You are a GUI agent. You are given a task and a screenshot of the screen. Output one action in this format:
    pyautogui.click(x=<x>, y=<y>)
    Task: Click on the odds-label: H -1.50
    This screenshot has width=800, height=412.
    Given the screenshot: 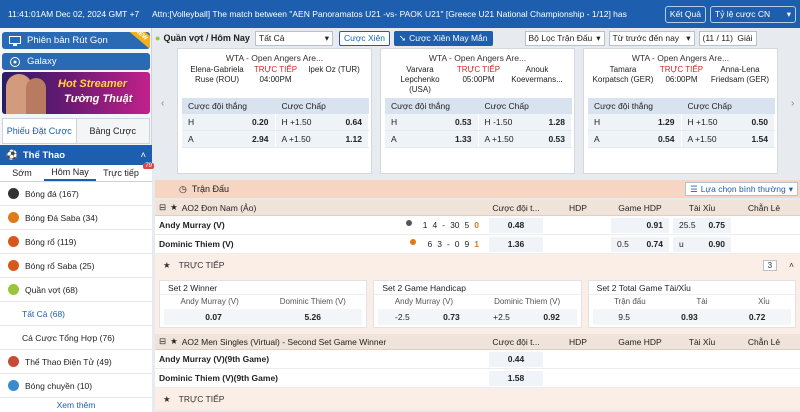 What is the action you would take?
    pyautogui.click(x=498, y=122)
    